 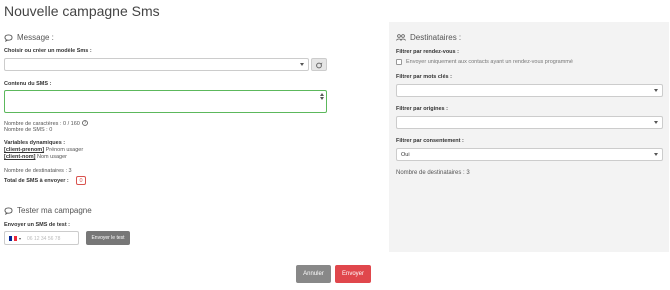 I want to click on test-heading-text: Tester ma campagne, so click(x=54, y=210).